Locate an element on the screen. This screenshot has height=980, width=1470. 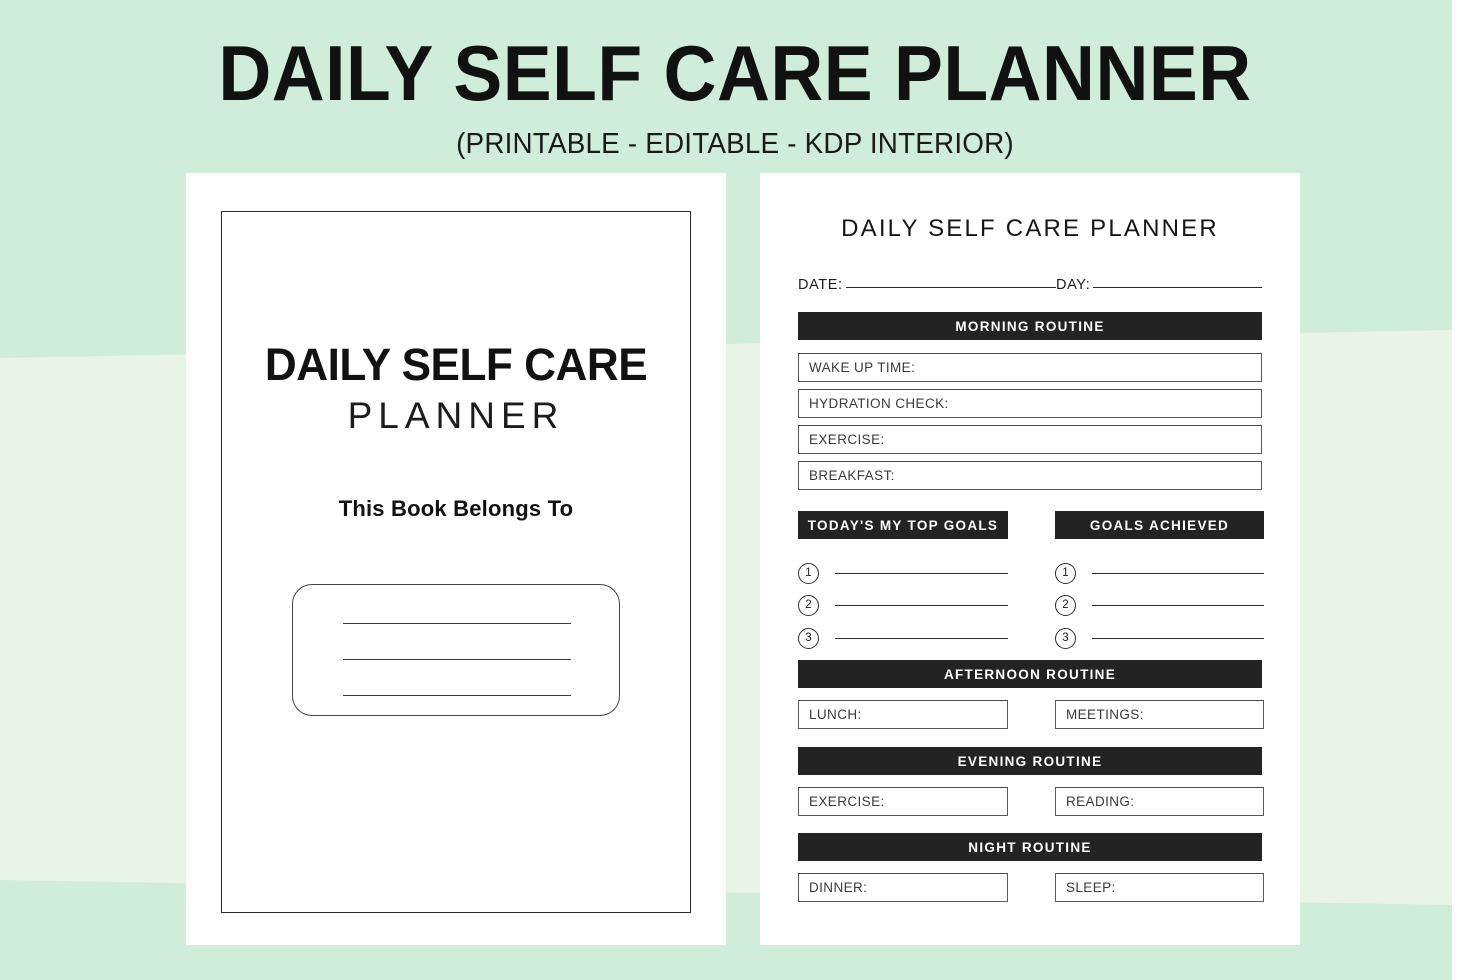
morning-routine-heading: MORNING ROUTINE is located at coordinates (1030, 326).